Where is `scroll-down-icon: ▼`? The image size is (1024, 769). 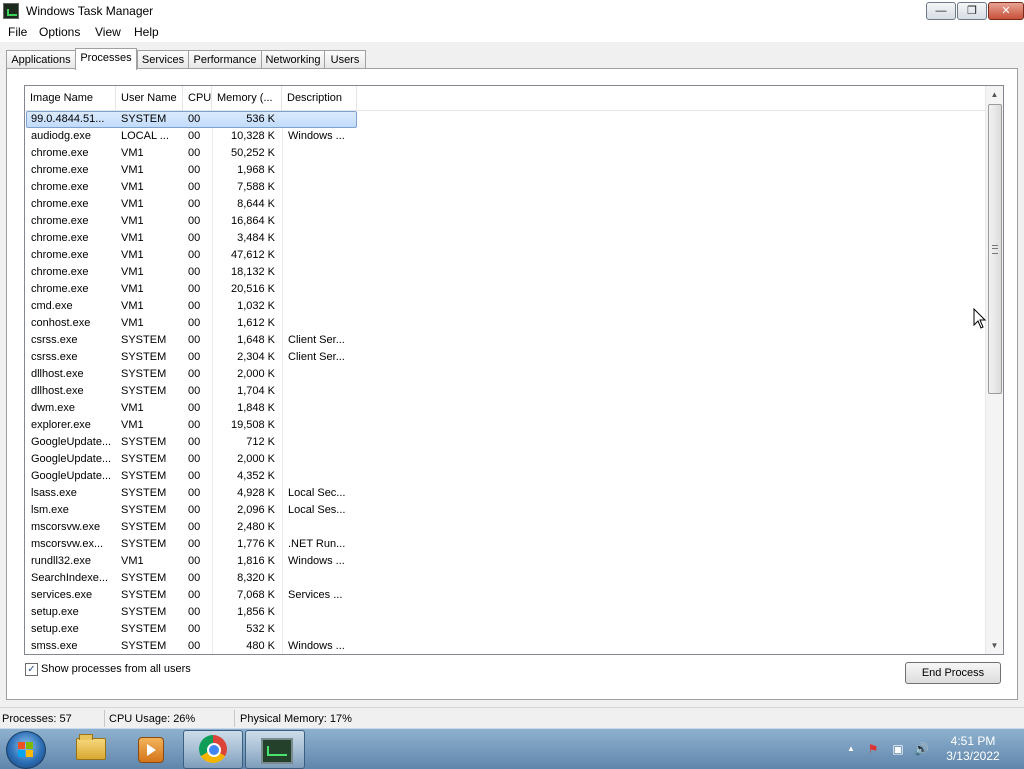 scroll-down-icon: ▼ is located at coordinates (994, 645).